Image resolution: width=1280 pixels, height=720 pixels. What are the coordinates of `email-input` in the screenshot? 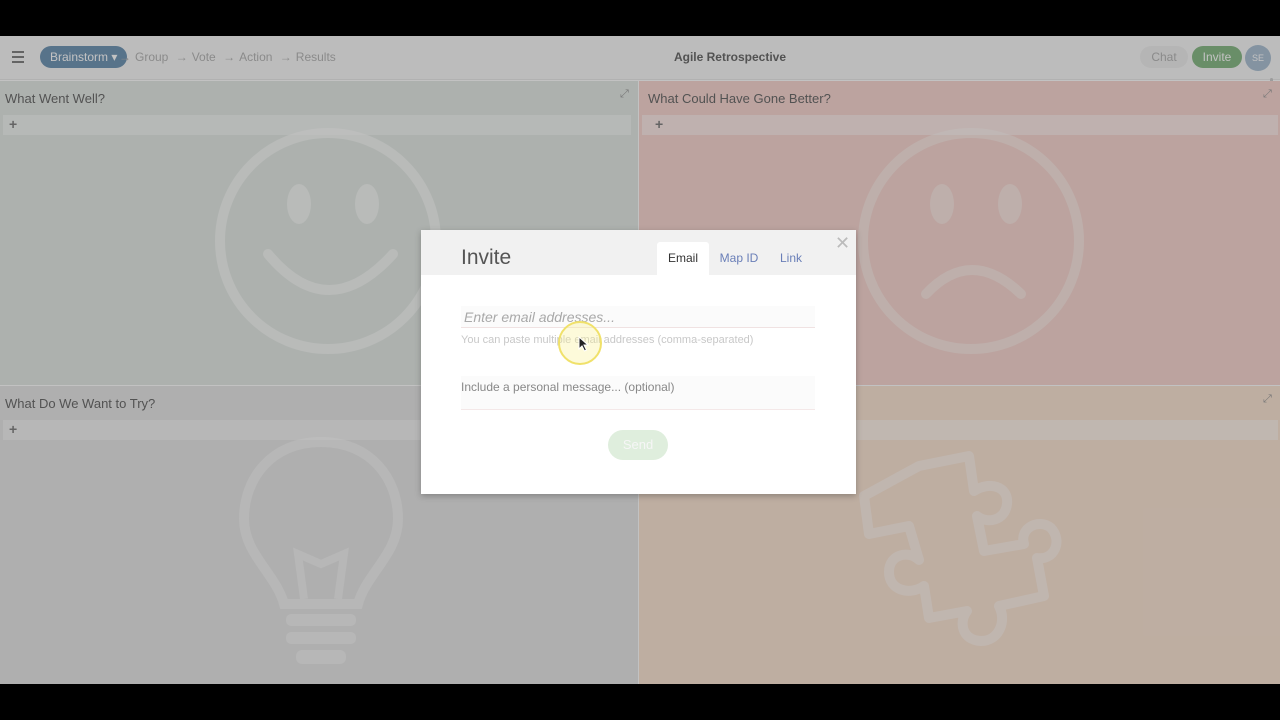 It's located at (638, 317).